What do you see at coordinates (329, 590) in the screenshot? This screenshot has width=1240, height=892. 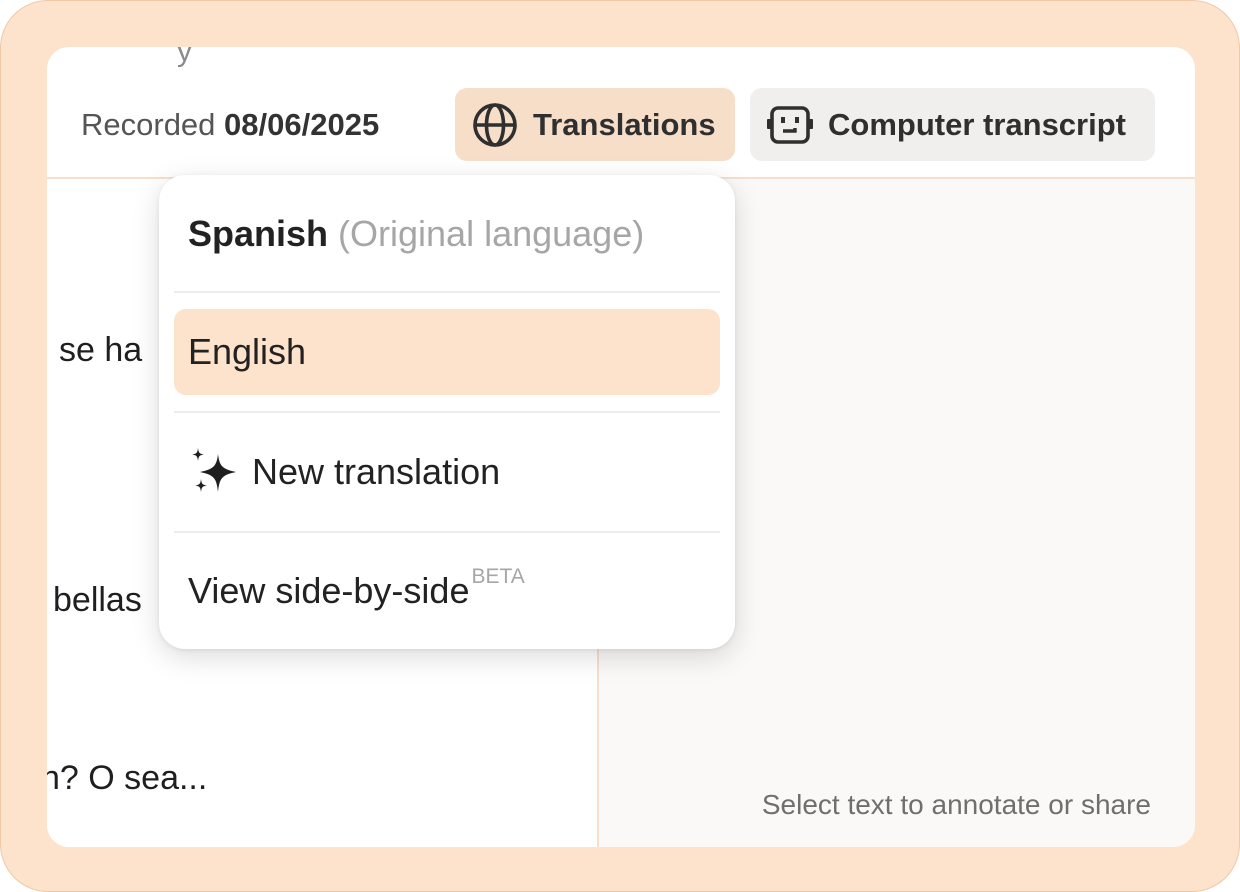 I see `side-by-side-label: View side-by-side` at bounding box center [329, 590].